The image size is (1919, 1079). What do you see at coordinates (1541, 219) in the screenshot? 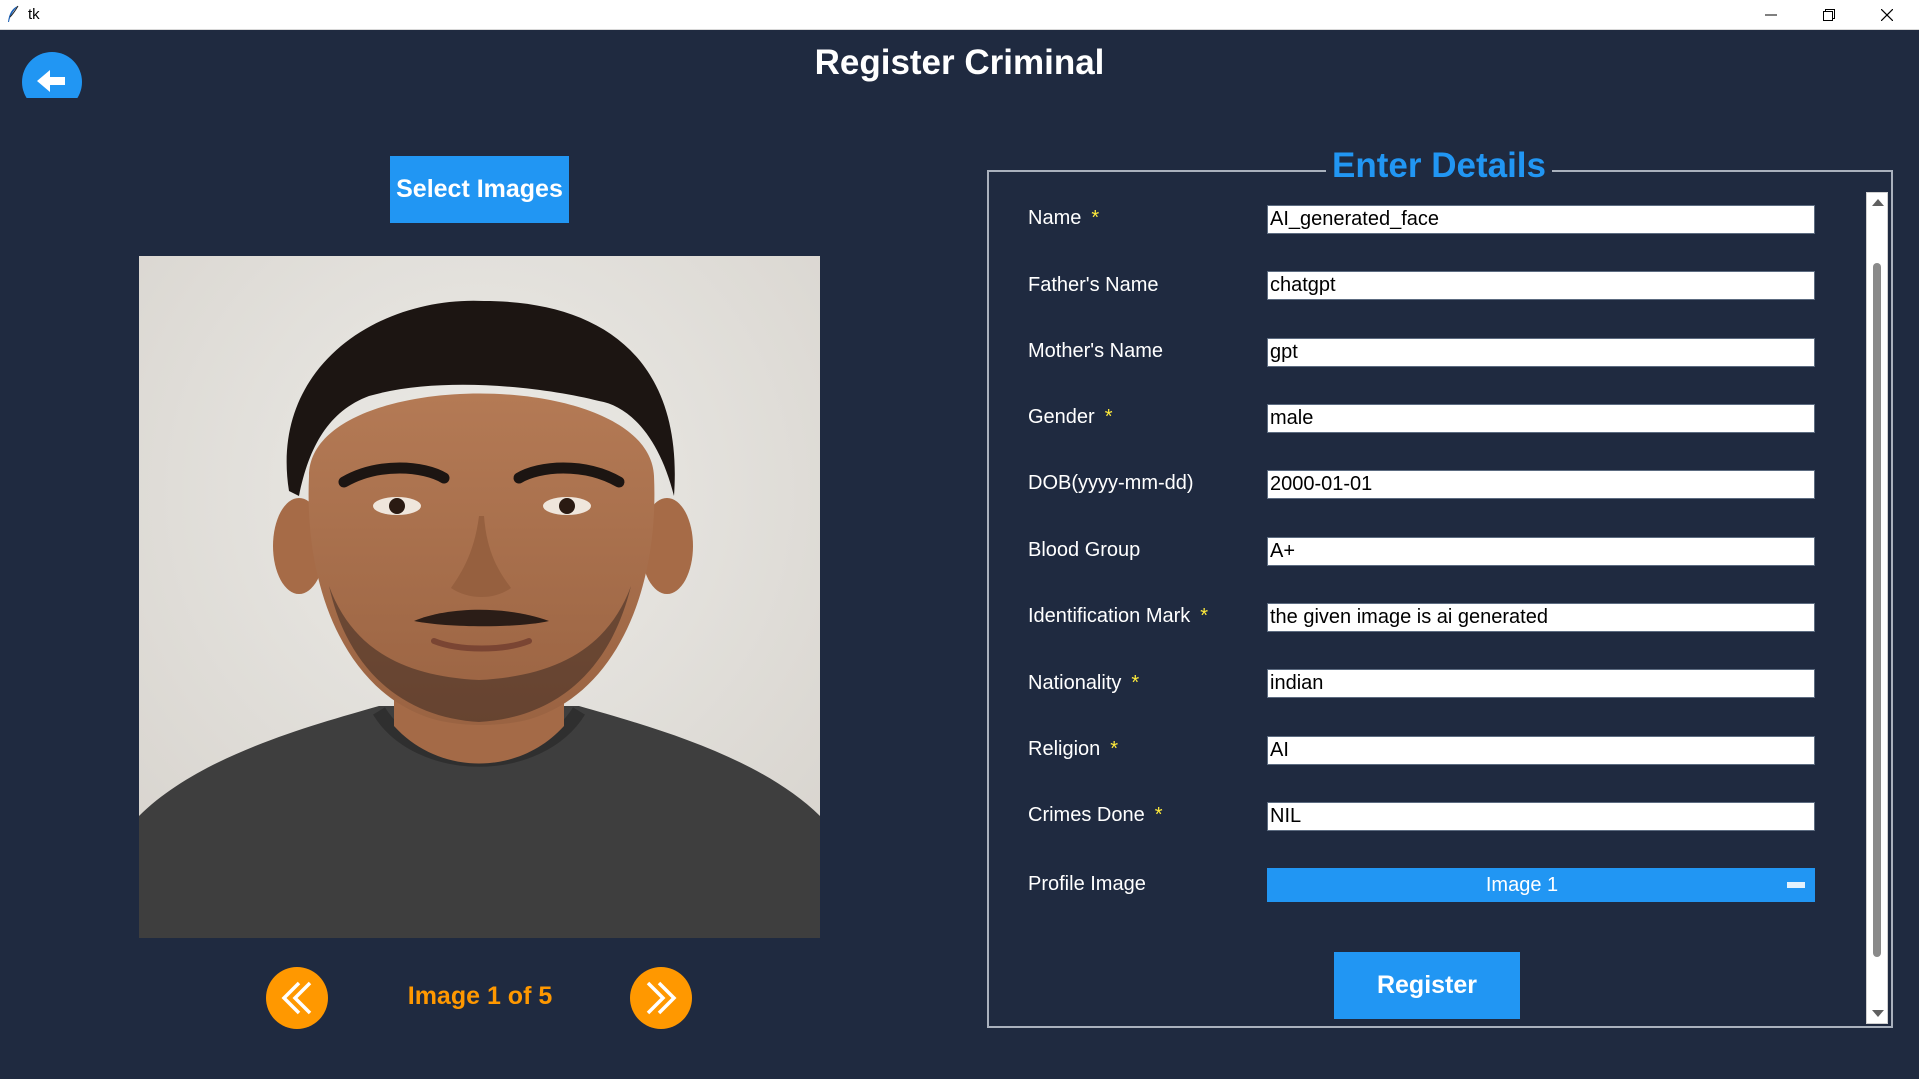
I see `name-input` at bounding box center [1541, 219].